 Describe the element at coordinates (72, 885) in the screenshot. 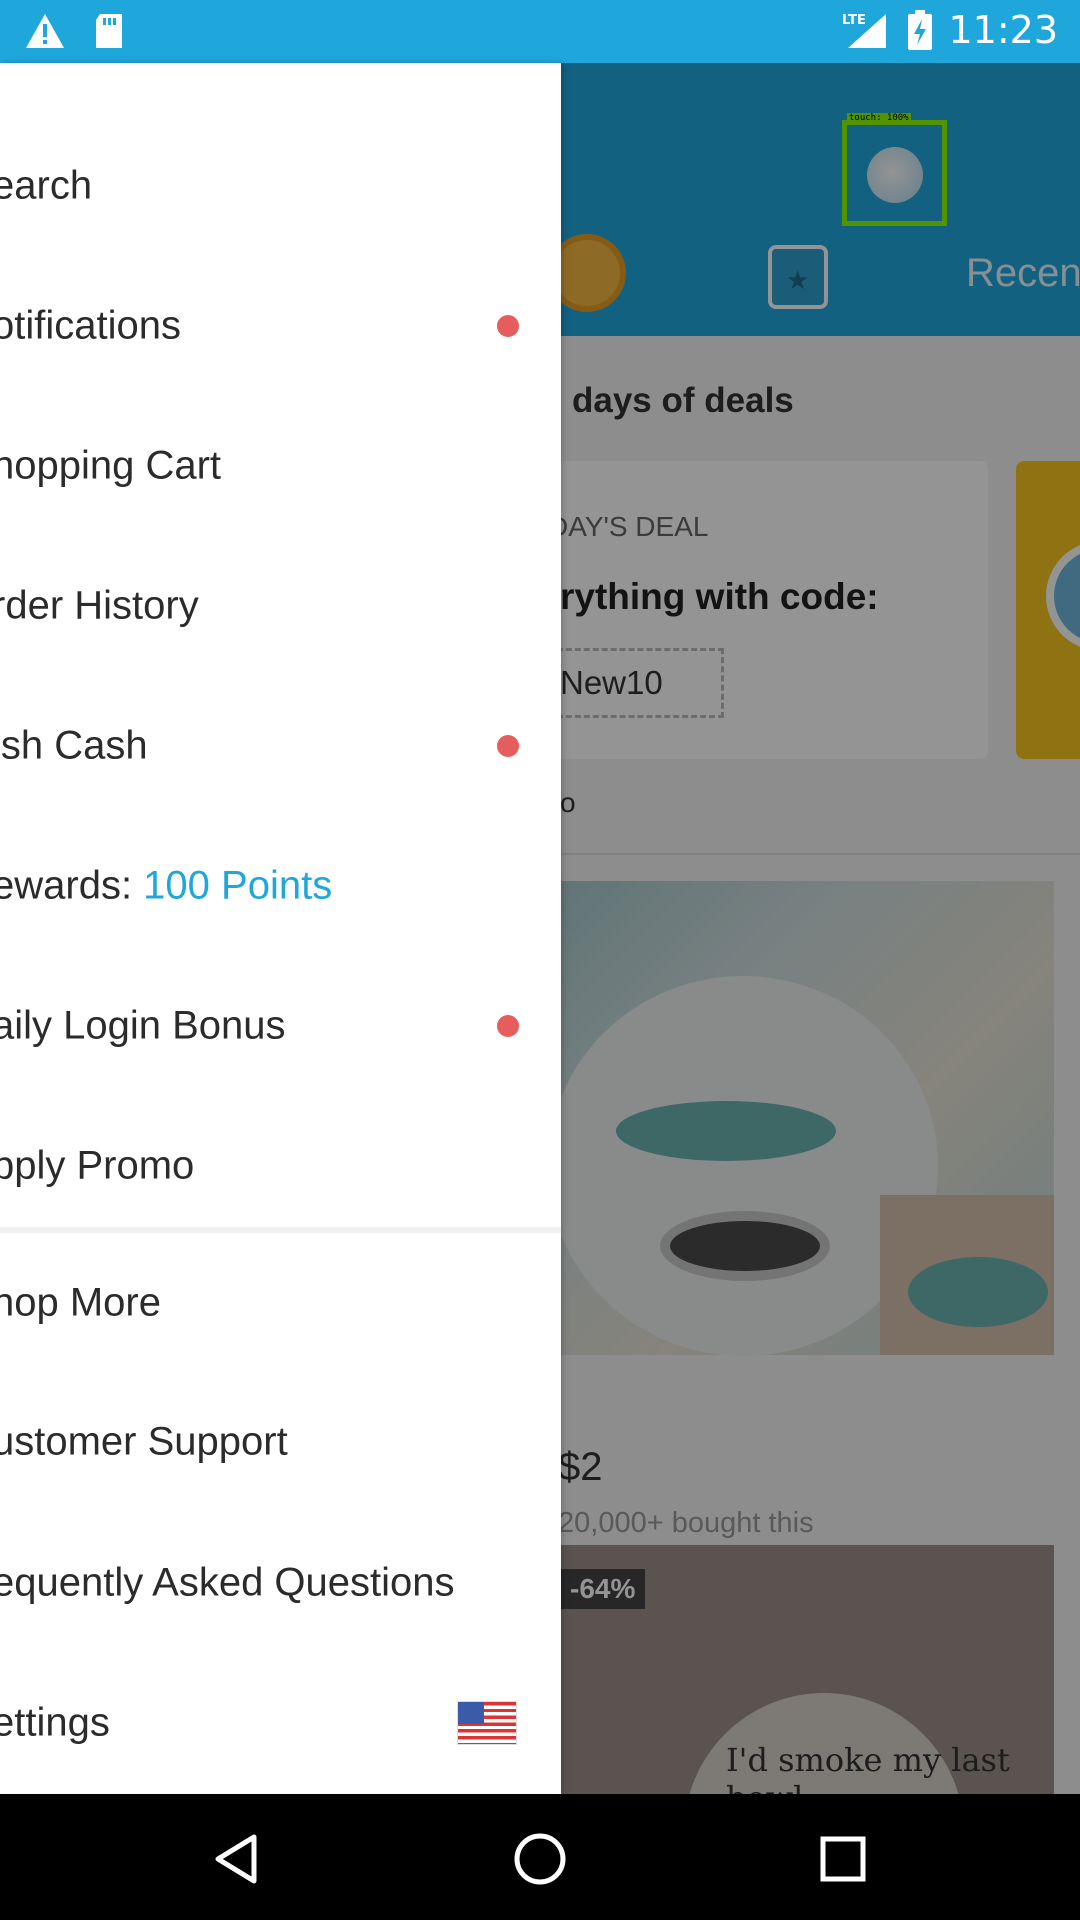

I see `rewards-prefix: ewards:` at that location.